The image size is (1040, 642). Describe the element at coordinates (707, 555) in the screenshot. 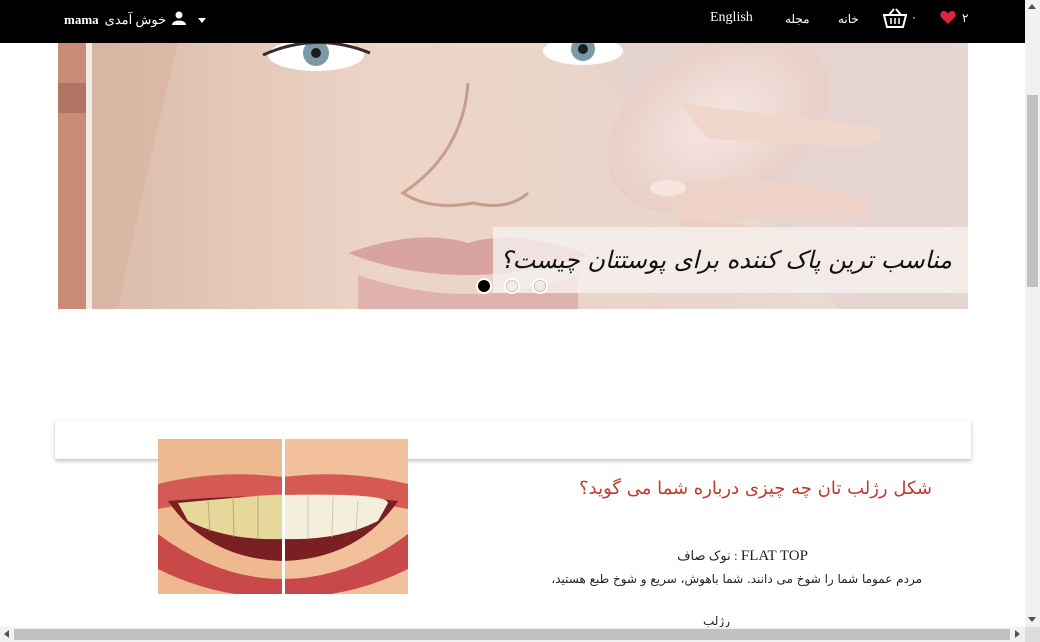

I see `flat-top-label-fa: : نوک صاف` at that location.